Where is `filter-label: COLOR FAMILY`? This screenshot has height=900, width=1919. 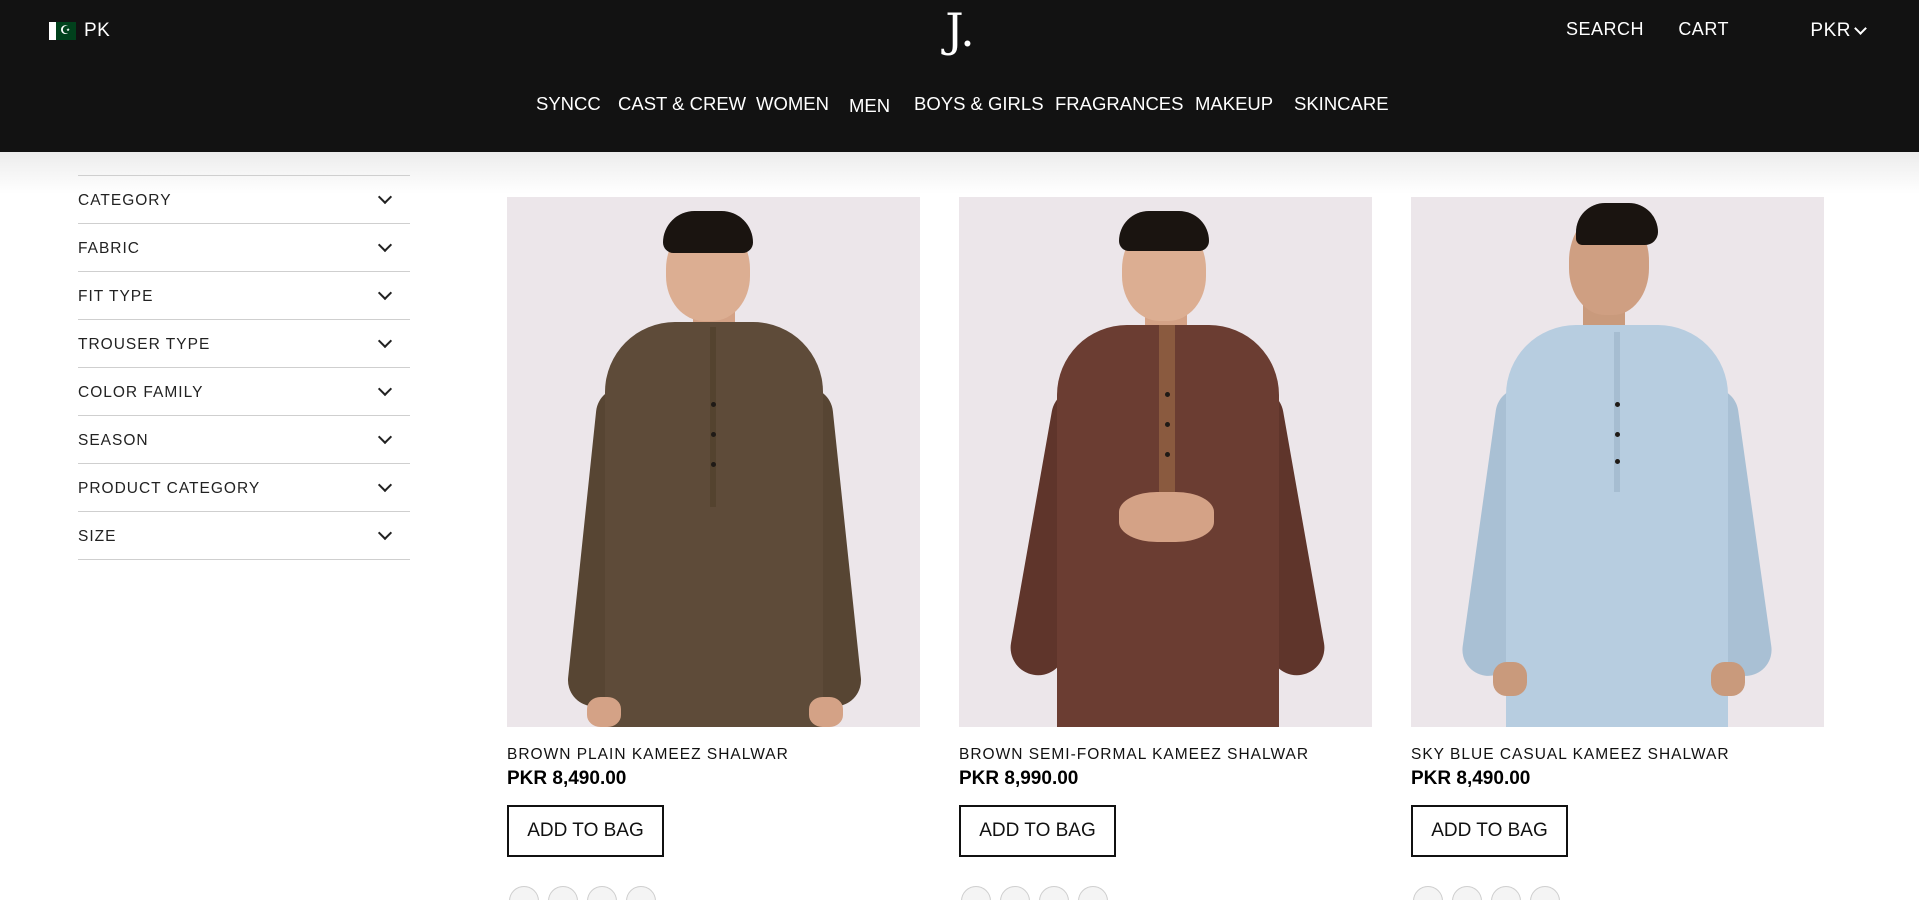
filter-label: COLOR FAMILY is located at coordinates (141, 392).